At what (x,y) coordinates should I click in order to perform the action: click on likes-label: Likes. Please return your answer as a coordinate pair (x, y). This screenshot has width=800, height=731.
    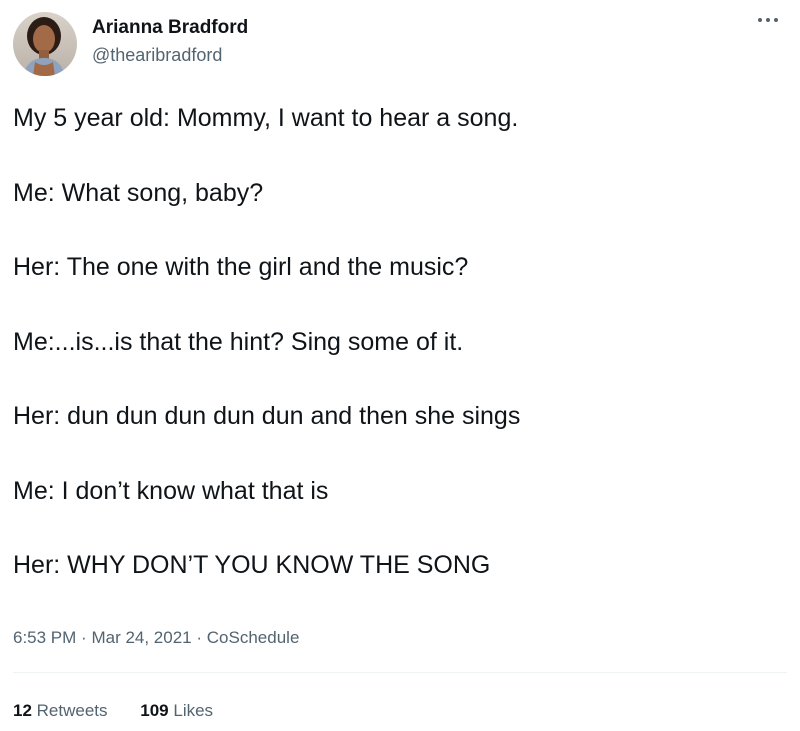
    Looking at the image, I should click on (193, 710).